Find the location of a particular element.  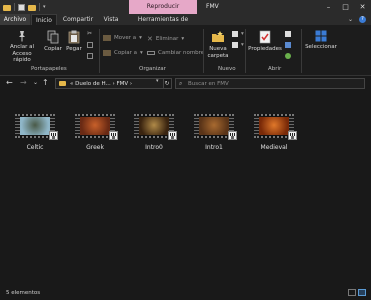

open-icon is located at coordinates (288, 34).